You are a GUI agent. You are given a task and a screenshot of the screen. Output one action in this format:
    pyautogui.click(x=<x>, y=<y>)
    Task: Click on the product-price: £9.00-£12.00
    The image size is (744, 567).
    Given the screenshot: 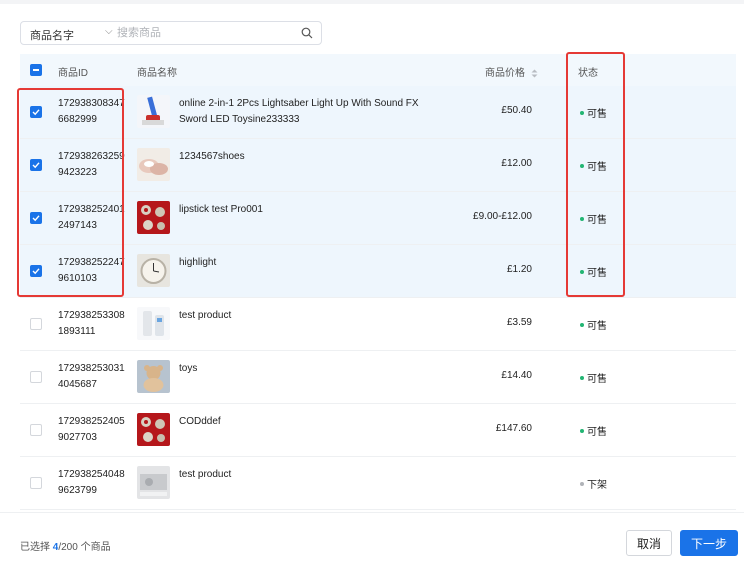 What is the action you would take?
    pyautogui.click(x=502, y=216)
    